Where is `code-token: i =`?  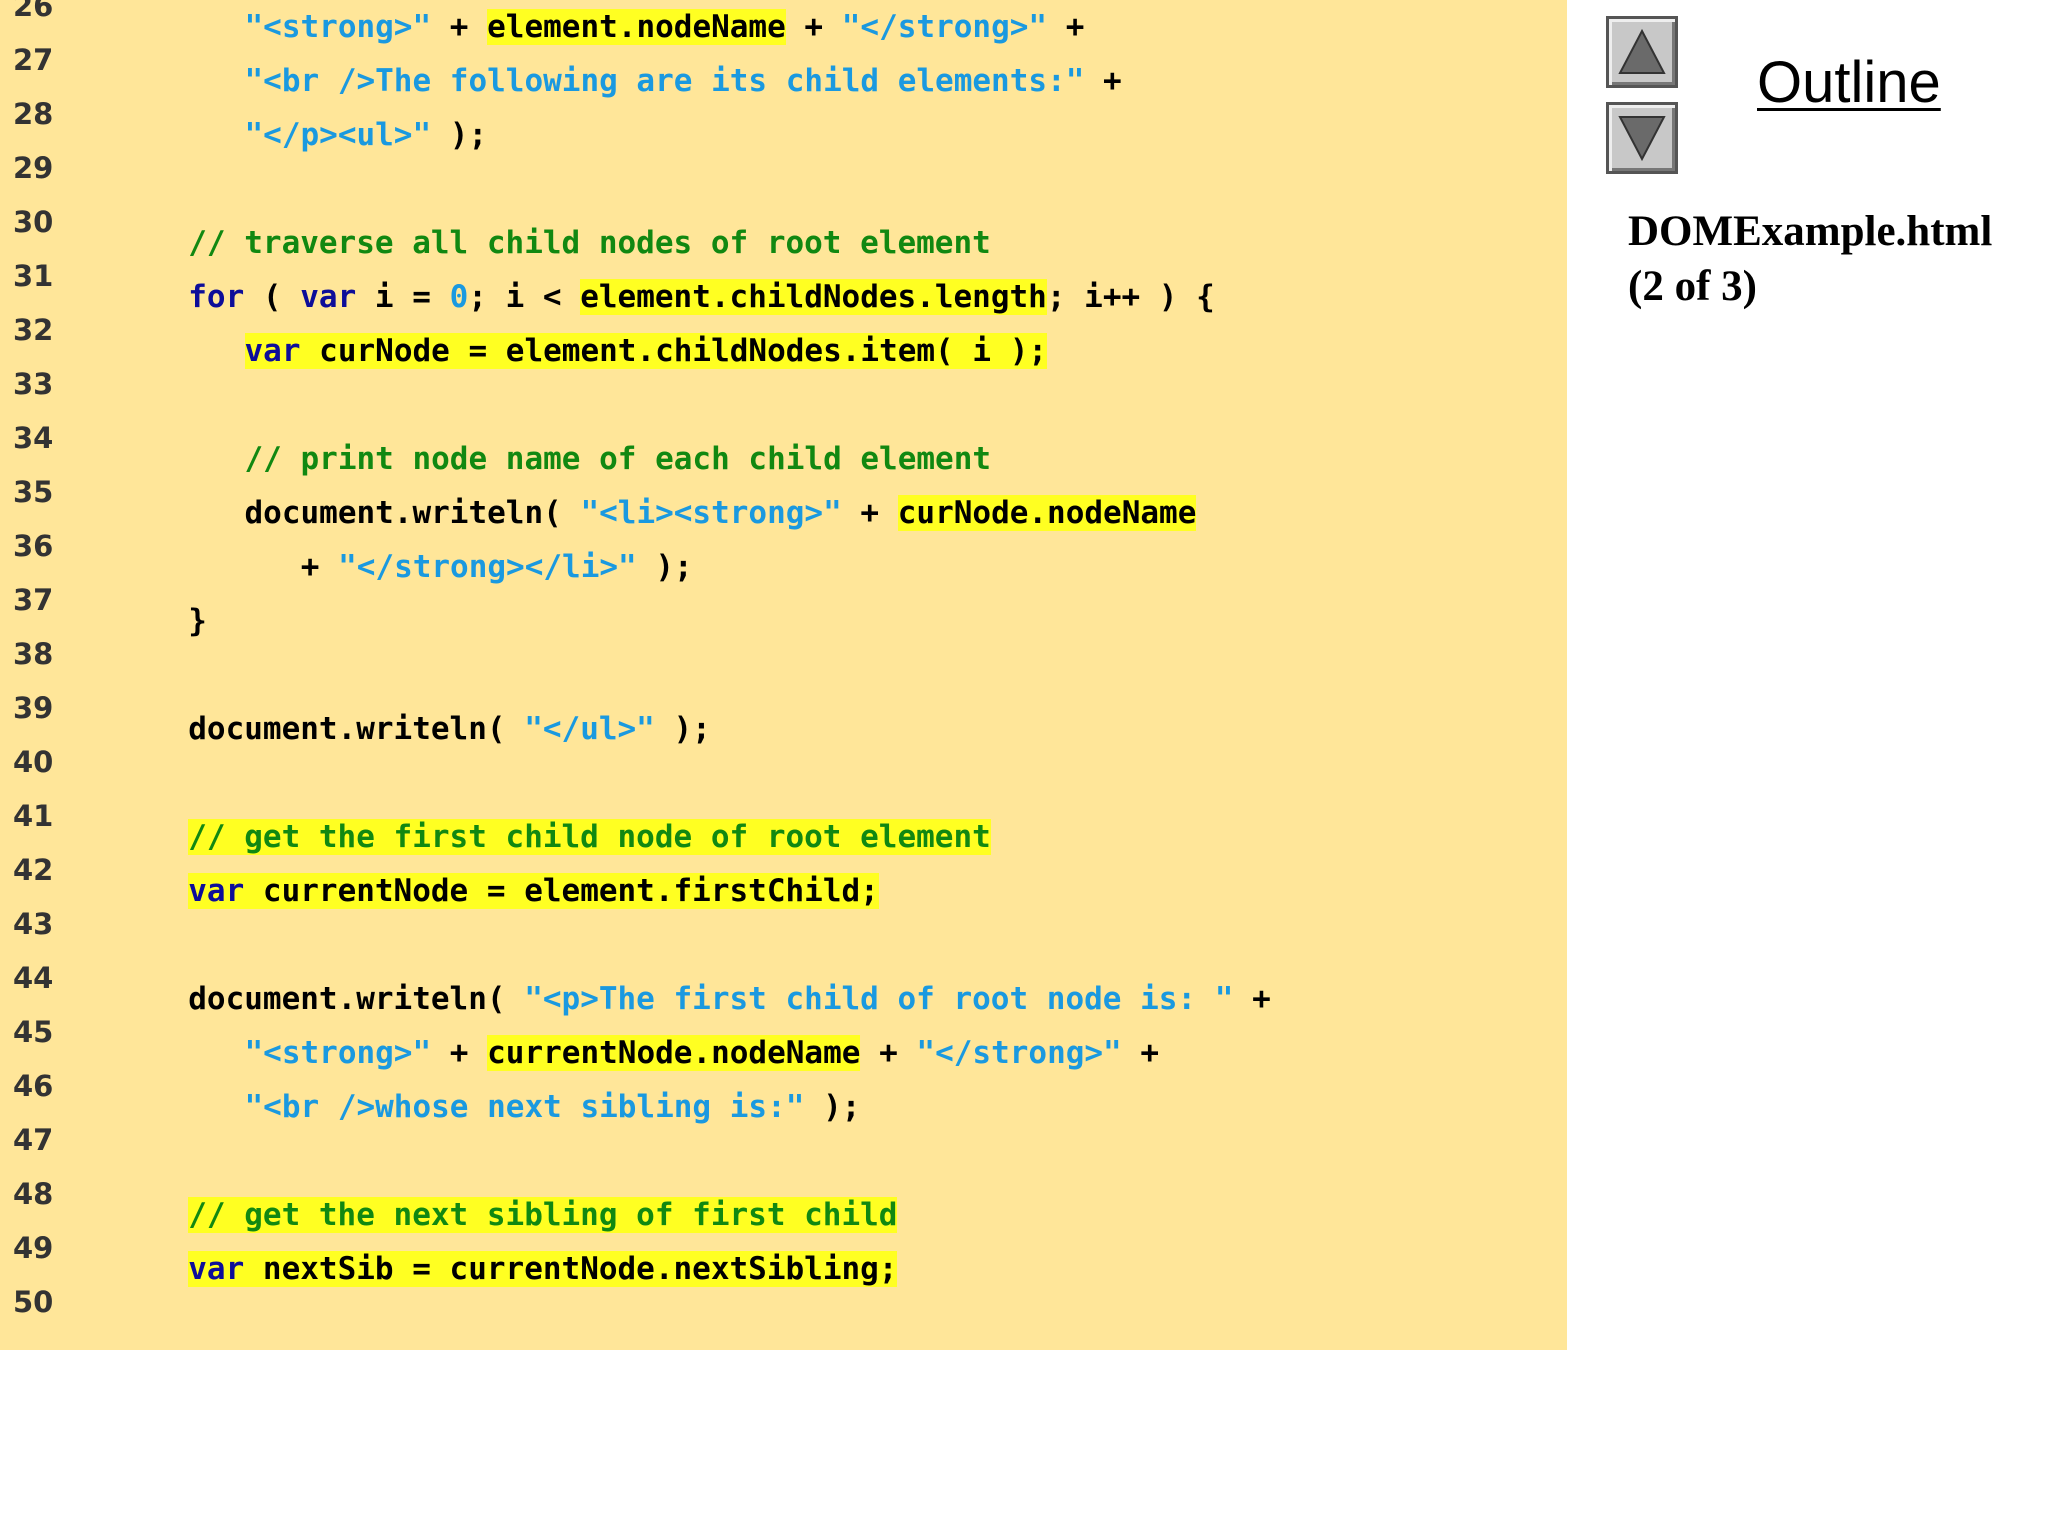 code-token: i = is located at coordinates (403, 297).